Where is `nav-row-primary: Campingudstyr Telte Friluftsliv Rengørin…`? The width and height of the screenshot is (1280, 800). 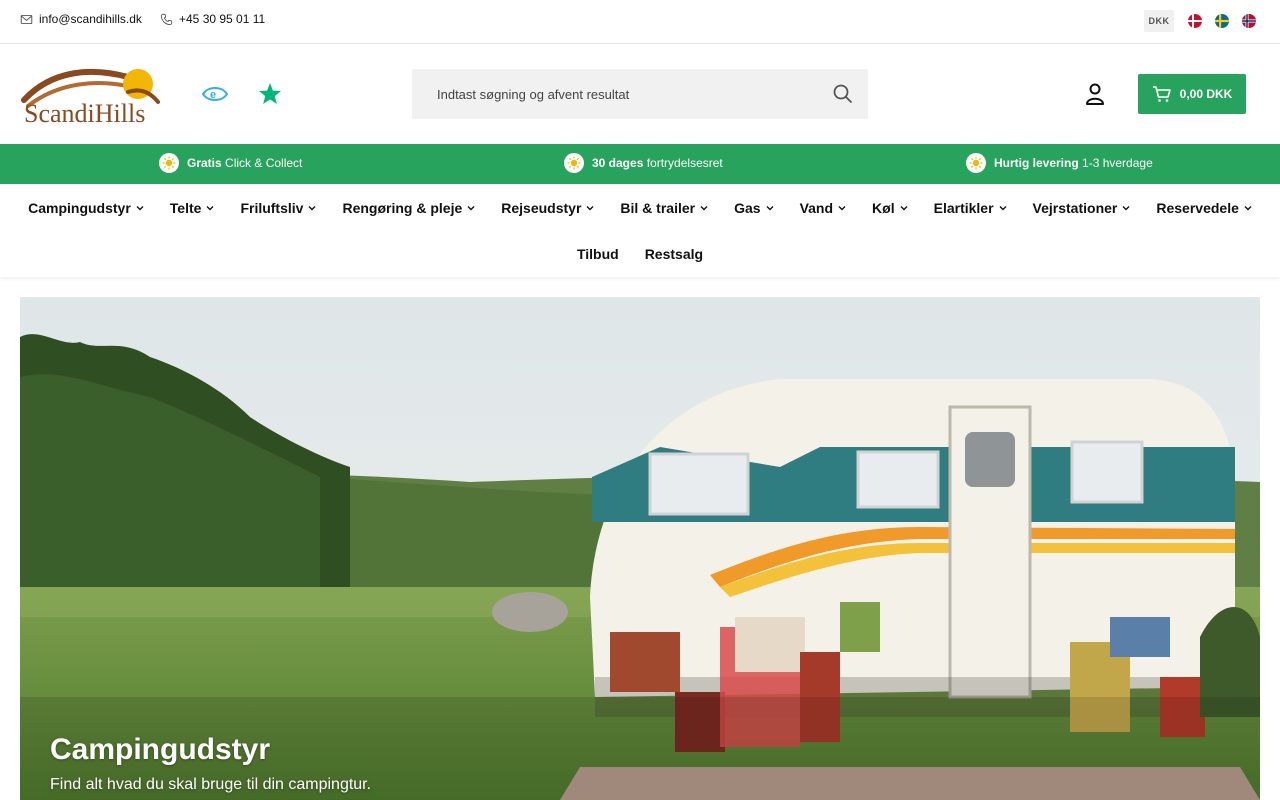 nav-row-primary: Campingudstyr Telte Friluftsliv Rengørin… is located at coordinates (640, 208).